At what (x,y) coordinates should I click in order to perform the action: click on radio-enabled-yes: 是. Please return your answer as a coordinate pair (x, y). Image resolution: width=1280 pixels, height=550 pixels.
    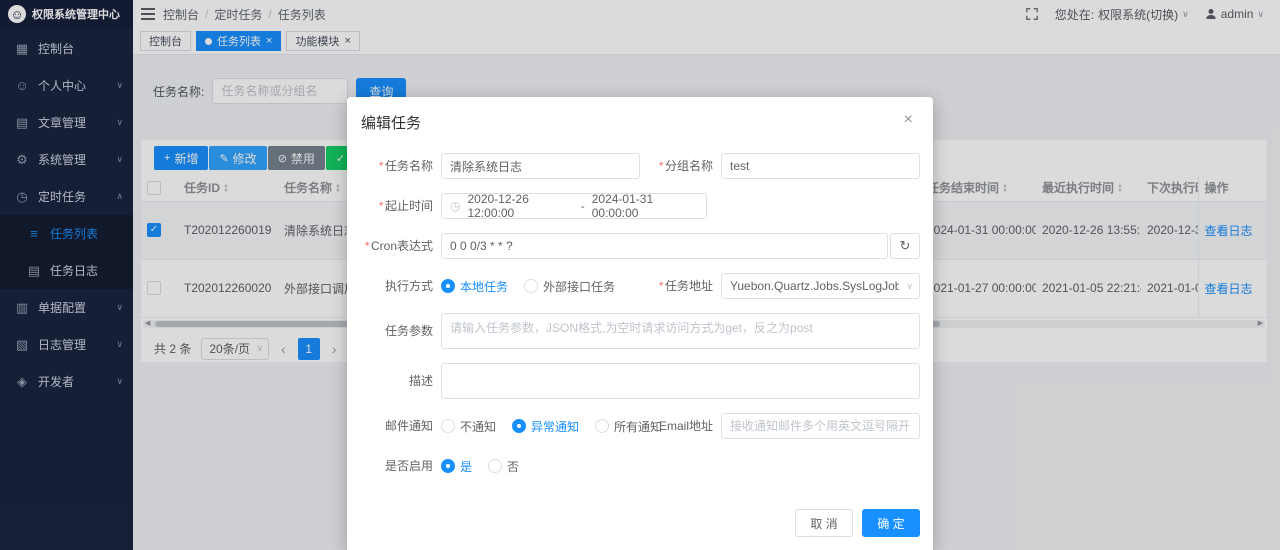
    Looking at the image, I should click on (456, 466).